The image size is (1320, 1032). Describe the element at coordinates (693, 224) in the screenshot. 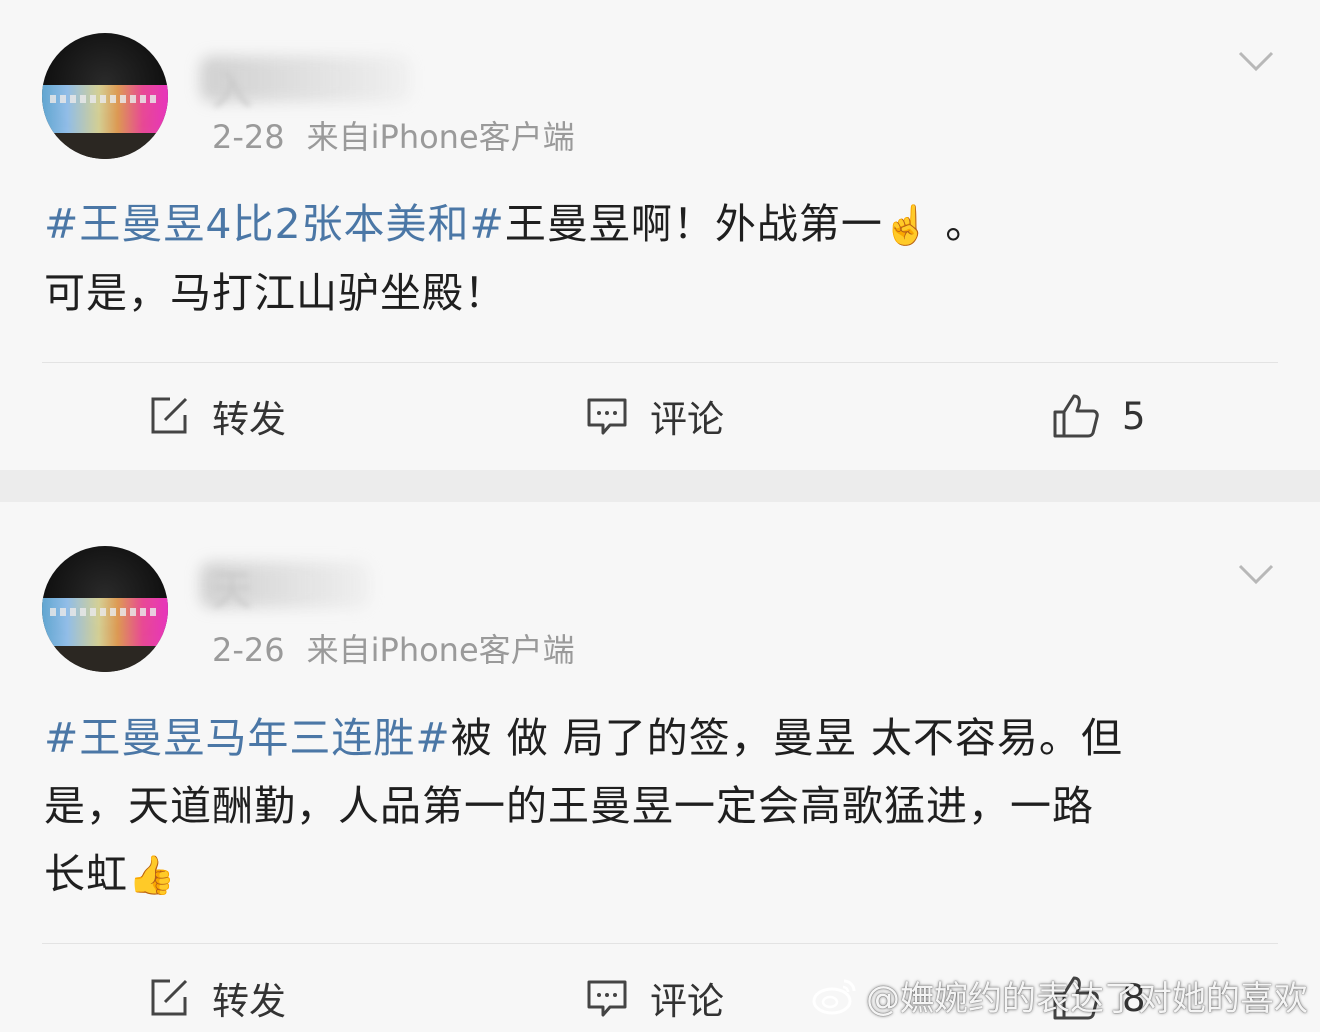

I see `content-text: 王曼昱啊！外战第一` at that location.